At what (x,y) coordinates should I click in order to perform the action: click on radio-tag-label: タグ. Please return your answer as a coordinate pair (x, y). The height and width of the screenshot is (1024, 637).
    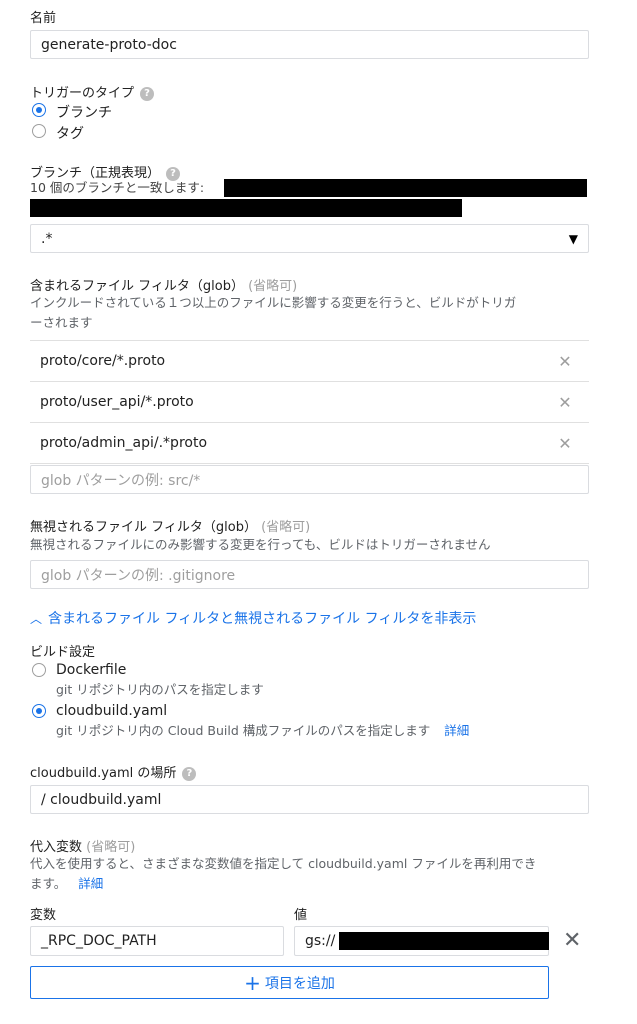
    Looking at the image, I should click on (70, 134).